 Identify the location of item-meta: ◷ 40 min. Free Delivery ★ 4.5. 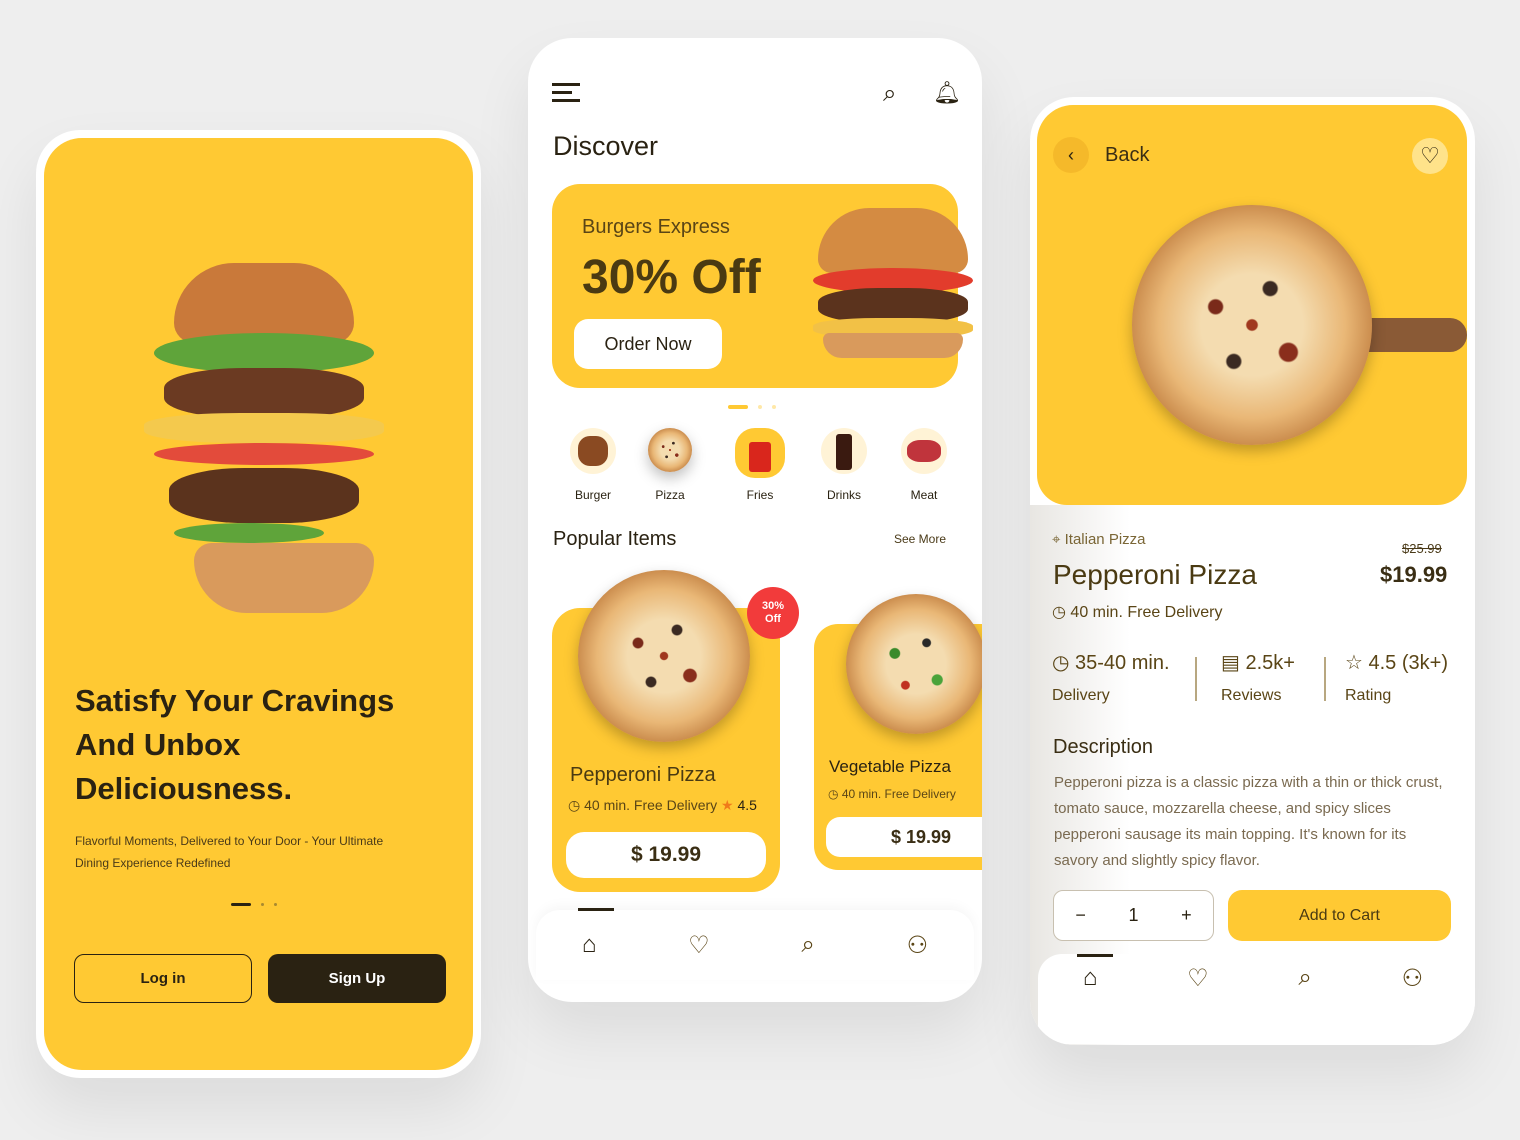
(662, 805).